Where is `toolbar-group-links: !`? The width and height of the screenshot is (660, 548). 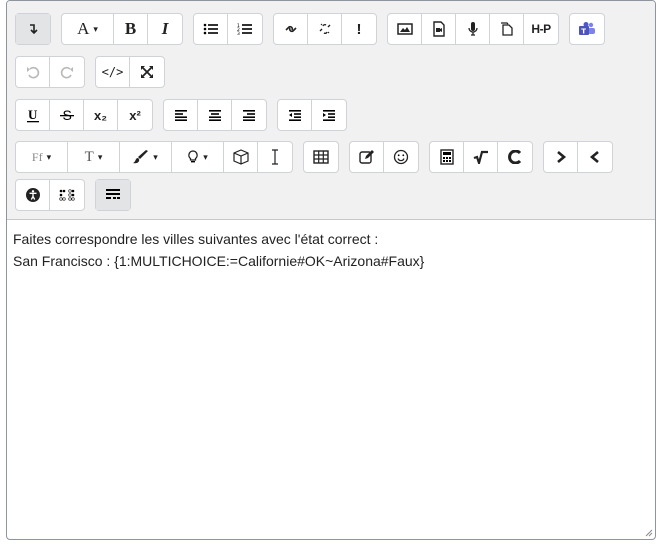 toolbar-group-links: ! is located at coordinates (325, 29).